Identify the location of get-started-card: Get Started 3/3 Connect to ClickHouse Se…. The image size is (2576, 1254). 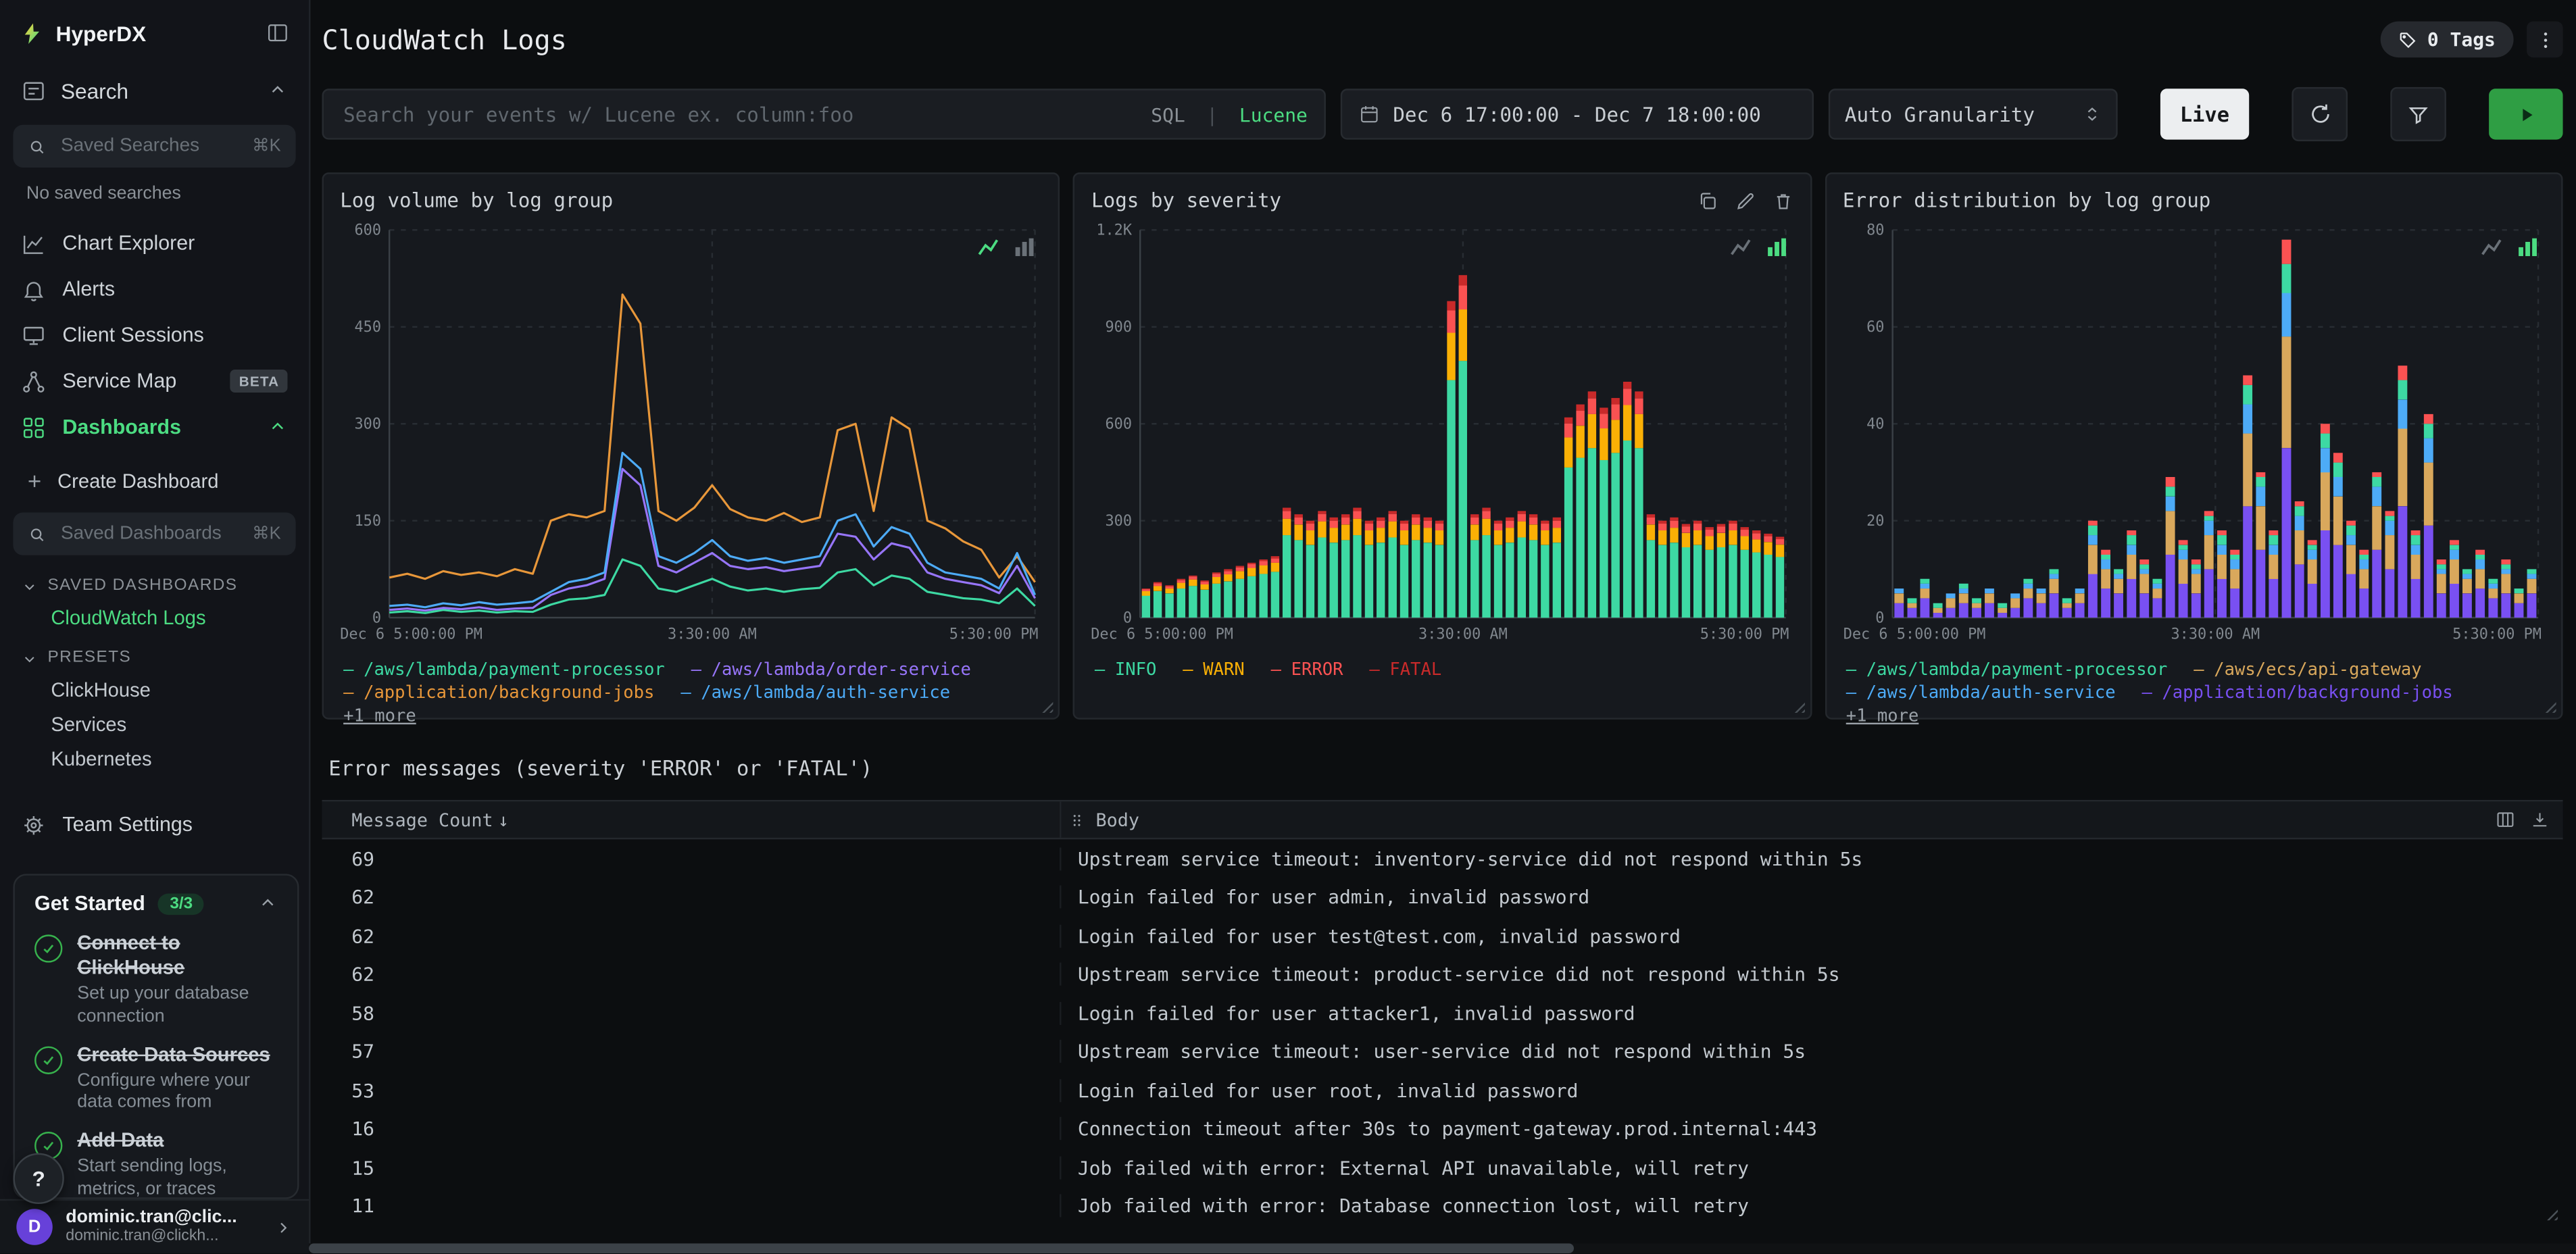
(156, 1036).